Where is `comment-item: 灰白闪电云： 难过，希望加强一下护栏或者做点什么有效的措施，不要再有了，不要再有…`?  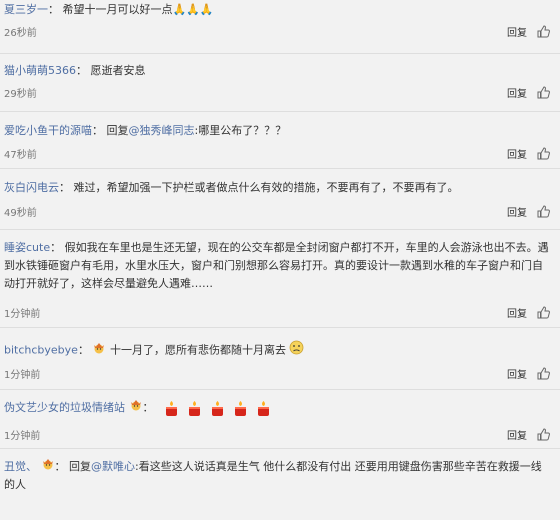
comment-item: 灰白闪电云： 难过，希望加强一下护栏或者做点什么有效的措施，不要再有了，不要再有… is located at coordinates (280, 200).